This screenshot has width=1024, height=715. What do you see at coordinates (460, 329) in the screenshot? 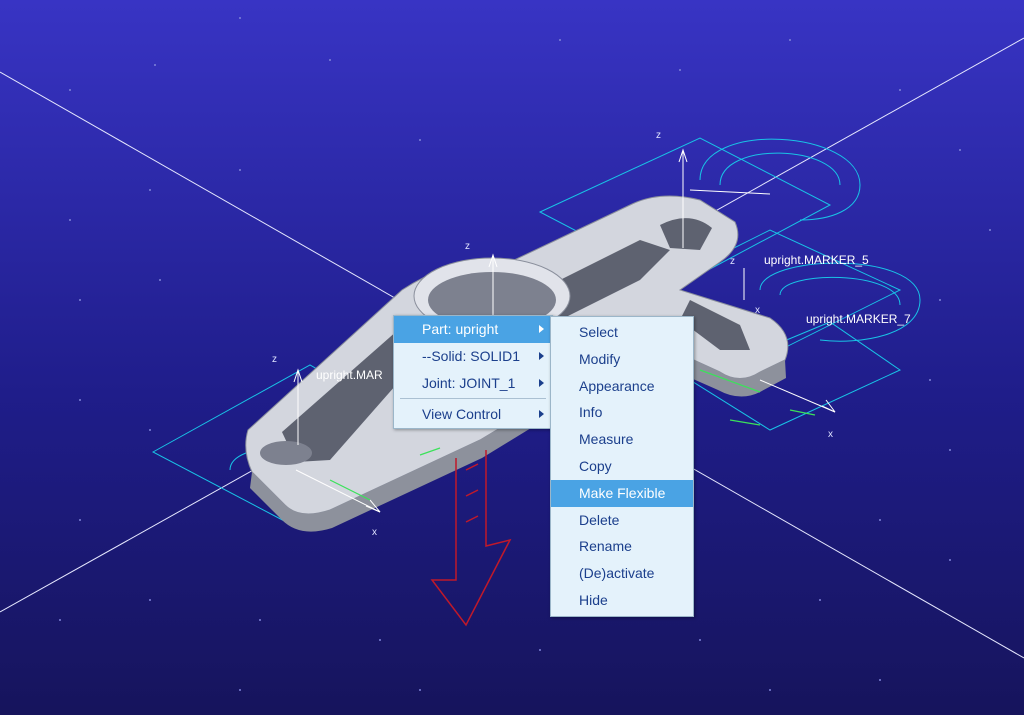
I see `menu-item-label: Part: upright` at bounding box center [460, 329].